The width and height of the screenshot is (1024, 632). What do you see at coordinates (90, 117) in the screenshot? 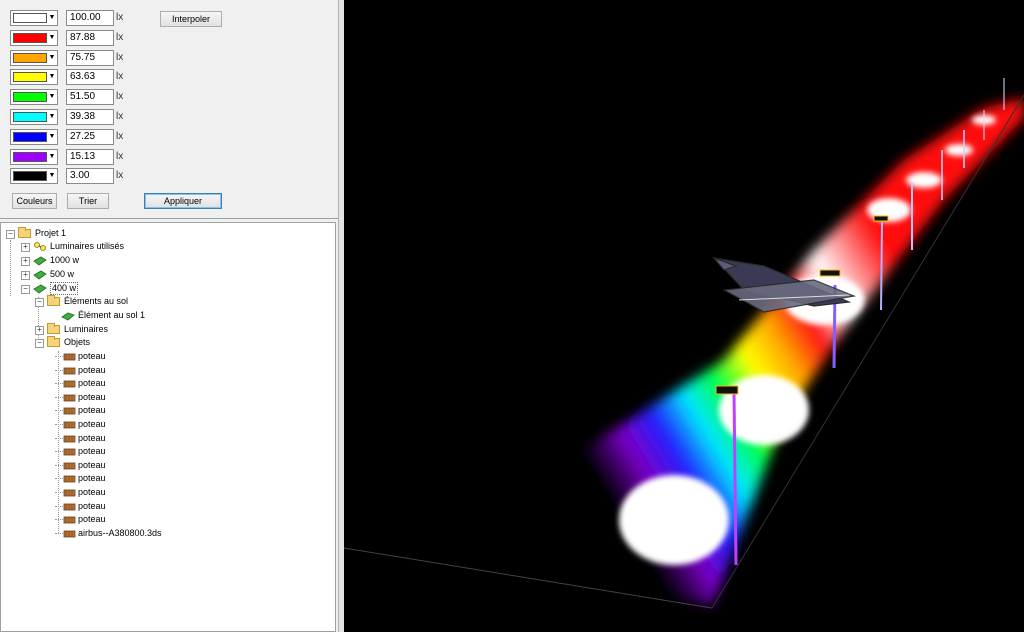
I see `threshold-input: 39.38` at bounding box center [90, 117].